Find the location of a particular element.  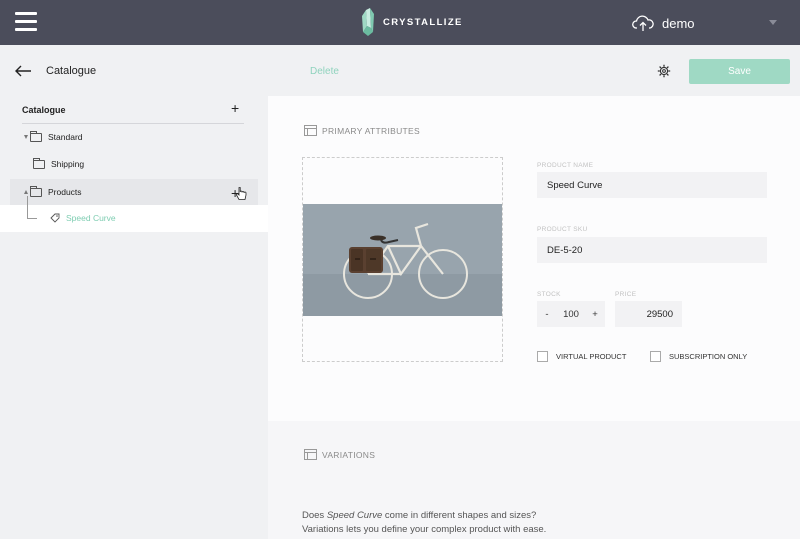

product-sku-input is located at coordinates (652, 250).